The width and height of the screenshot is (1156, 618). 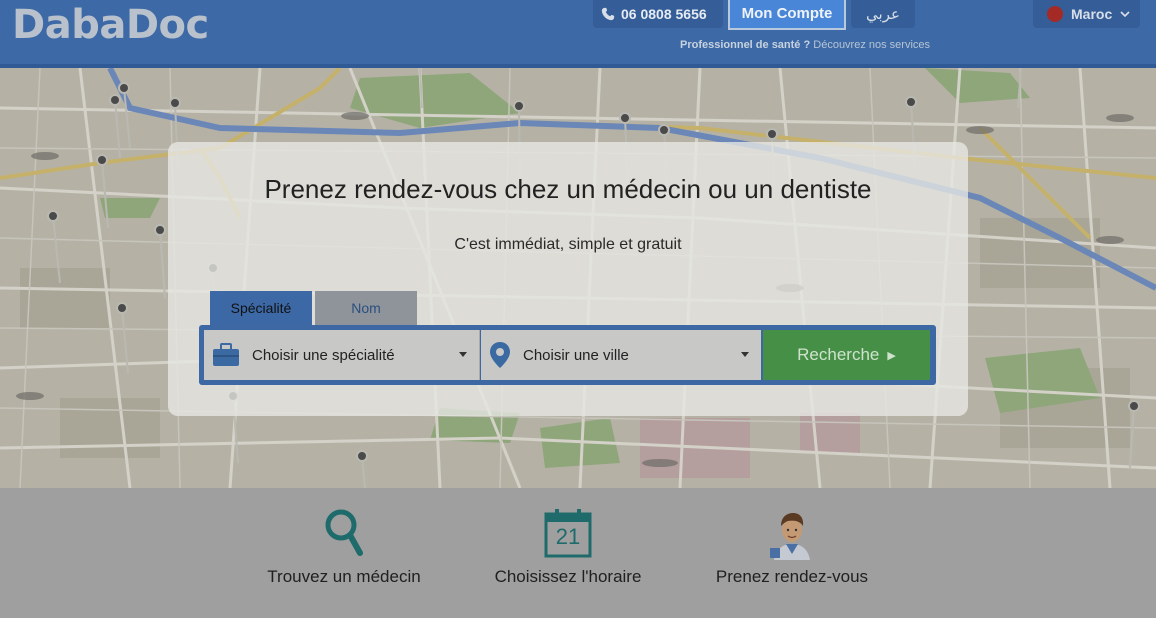 What do you see at coordinates (344, 532) in the screenshot?
I see `magnifier-icon` at bounding box center [344, 532].